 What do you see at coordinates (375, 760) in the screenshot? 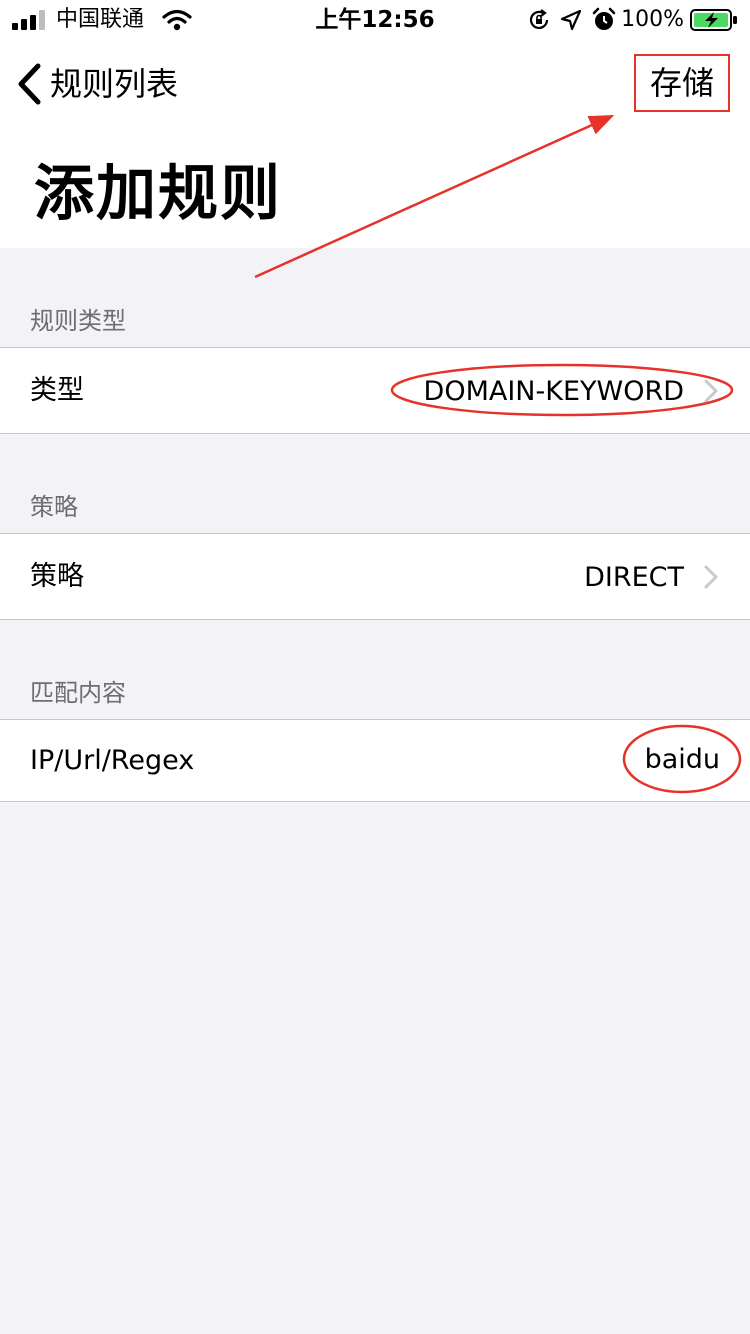
I see `match-content-cell: IP/Url/Regex baidu` at bounding box center [375, 760].